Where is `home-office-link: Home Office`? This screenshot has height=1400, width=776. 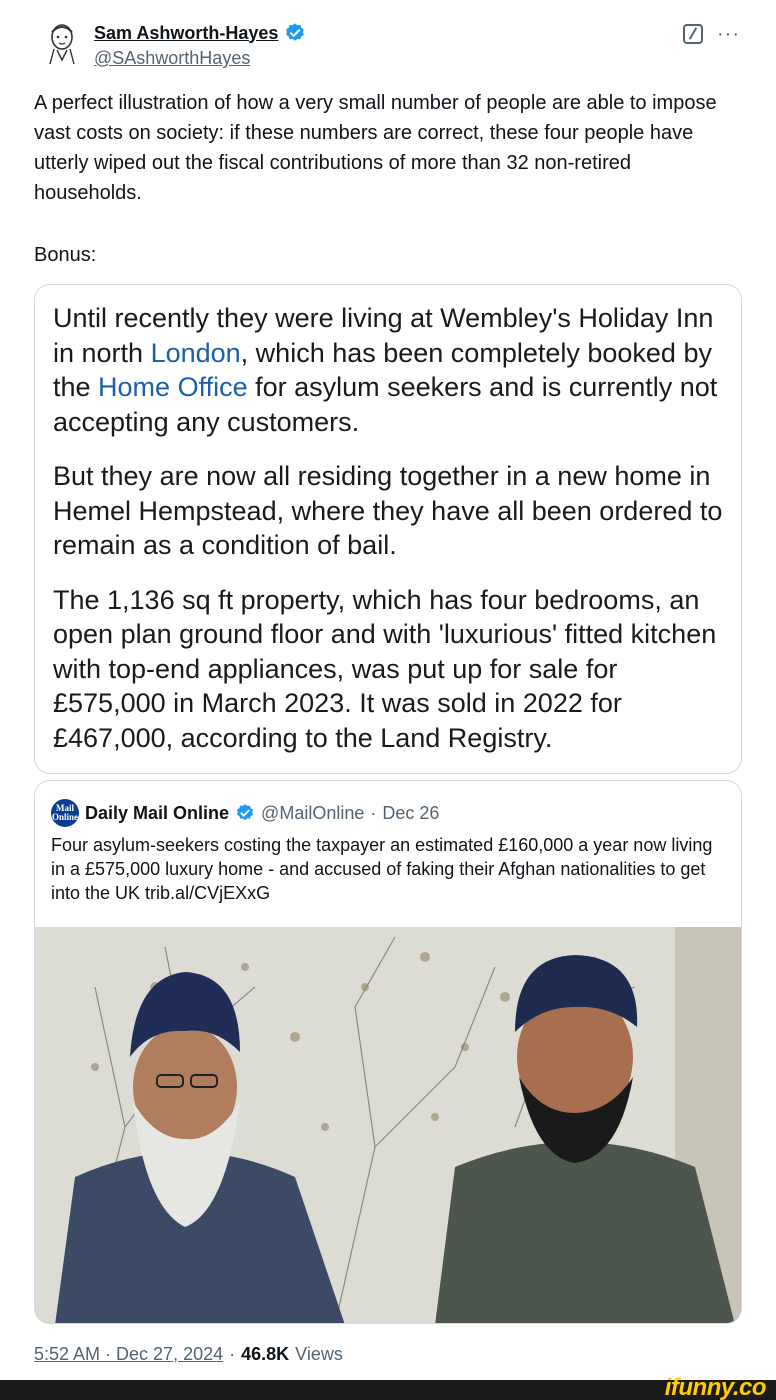
home-office-link: Home Office is located at coordinates (173, 387).